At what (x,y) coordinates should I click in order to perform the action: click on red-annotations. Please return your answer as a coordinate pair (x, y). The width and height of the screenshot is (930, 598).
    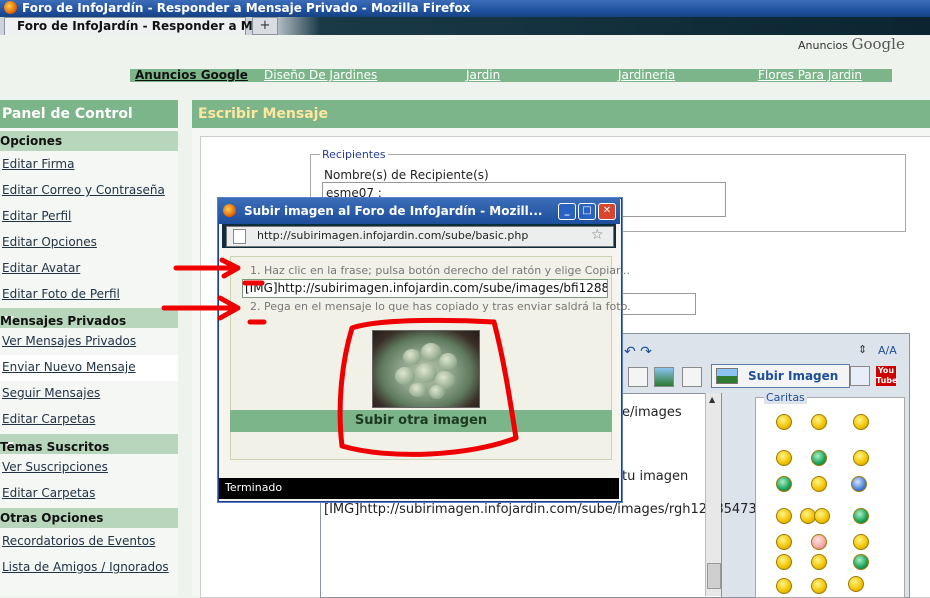
    Looking at the image, I should click on (340, 357).